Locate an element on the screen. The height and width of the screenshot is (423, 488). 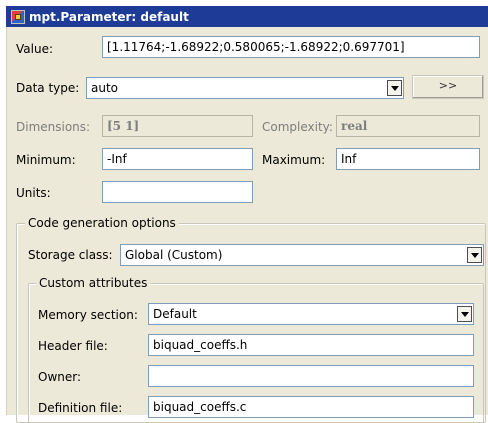
complexity-label: Complexity: is located at coordinates (297, 127).